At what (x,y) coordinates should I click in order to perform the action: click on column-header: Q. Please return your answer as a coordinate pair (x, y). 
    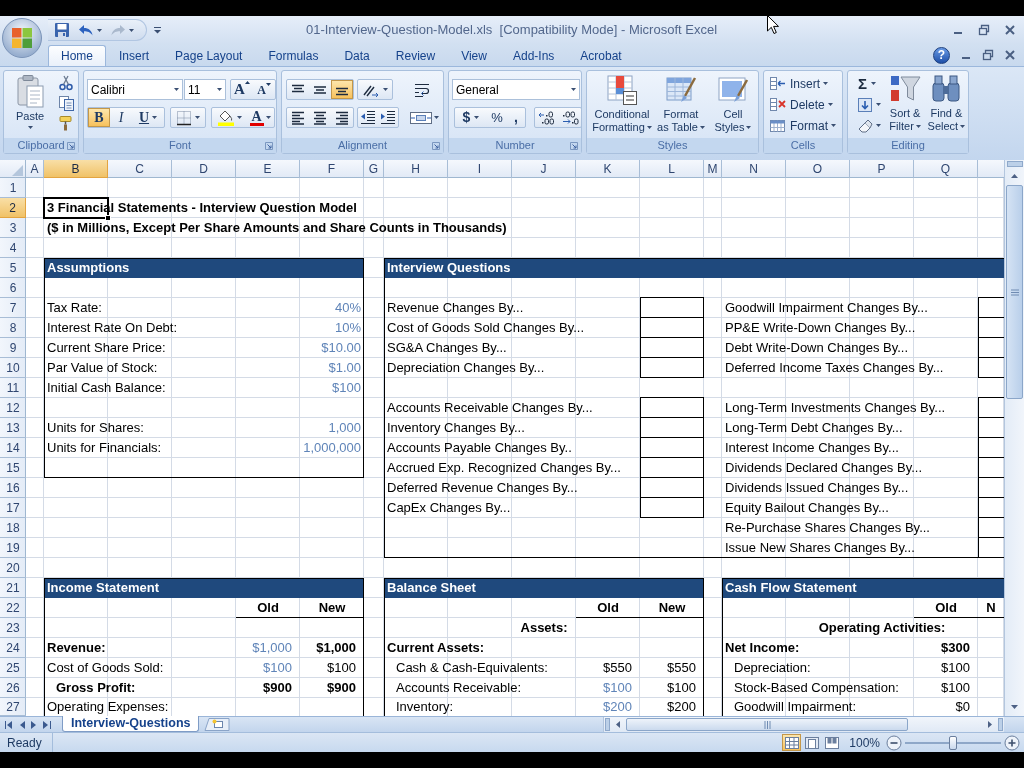
    Looking at the image, I should click on (946, 169).